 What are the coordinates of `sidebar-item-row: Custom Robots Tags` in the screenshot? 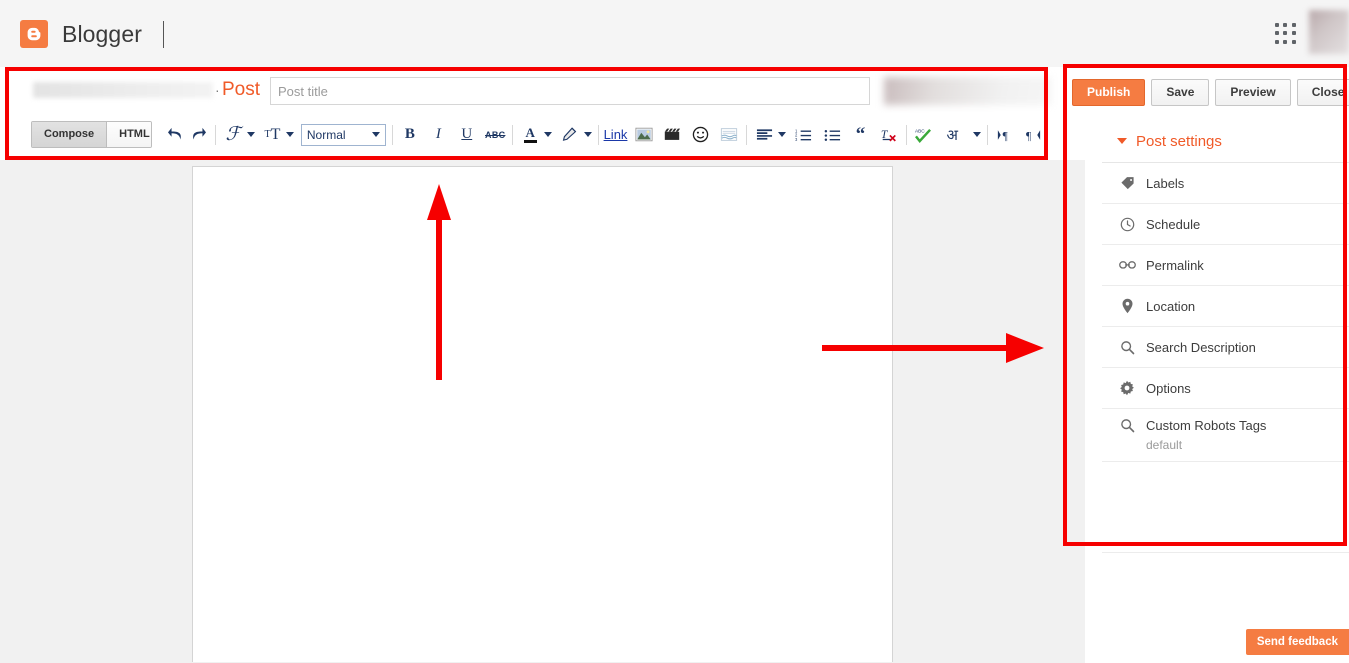 It's located at (1191, 425).